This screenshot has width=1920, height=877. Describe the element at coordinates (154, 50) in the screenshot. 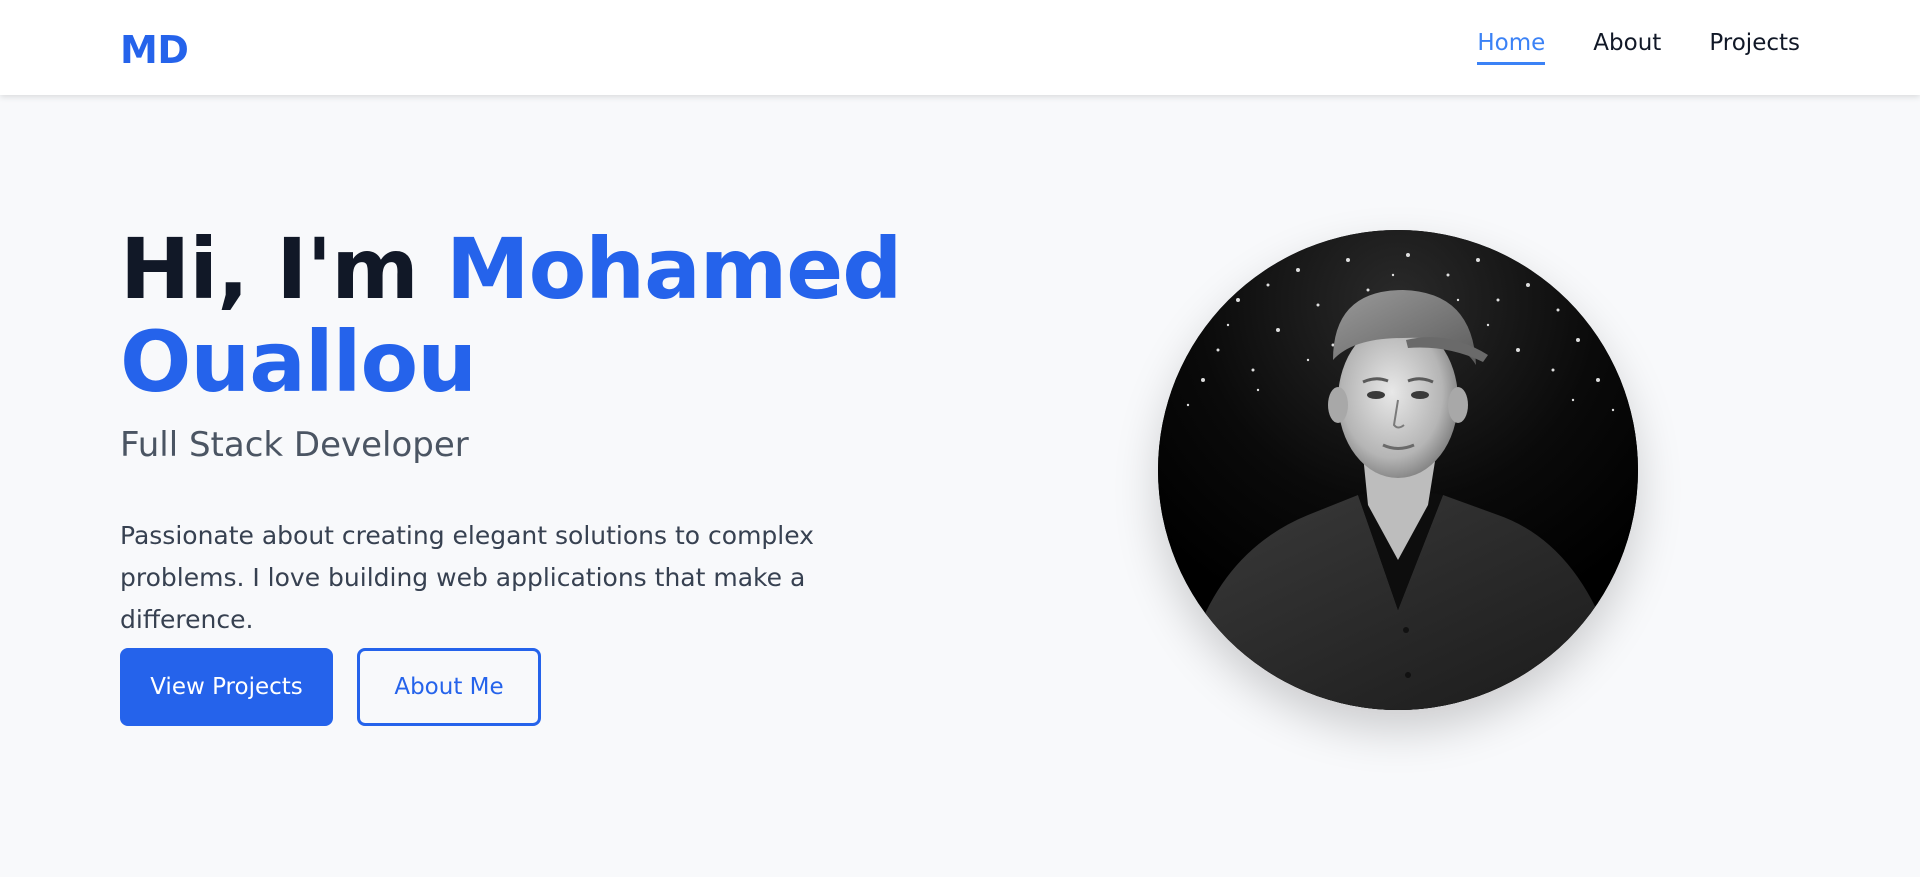

I see `site-logo: MD` at that location.